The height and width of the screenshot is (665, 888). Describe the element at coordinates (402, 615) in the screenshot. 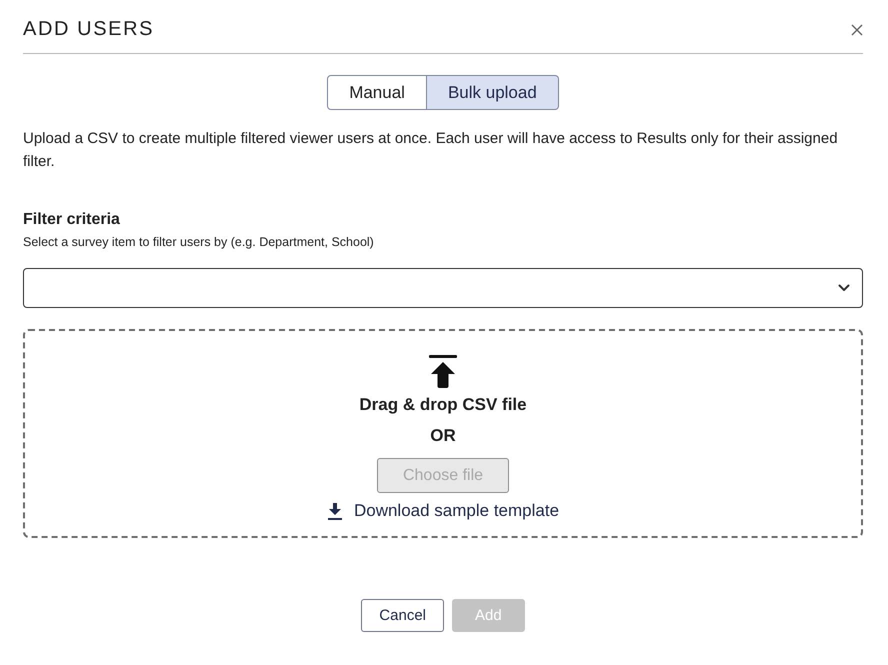

I see `cancel-button: Cancel` at that location.